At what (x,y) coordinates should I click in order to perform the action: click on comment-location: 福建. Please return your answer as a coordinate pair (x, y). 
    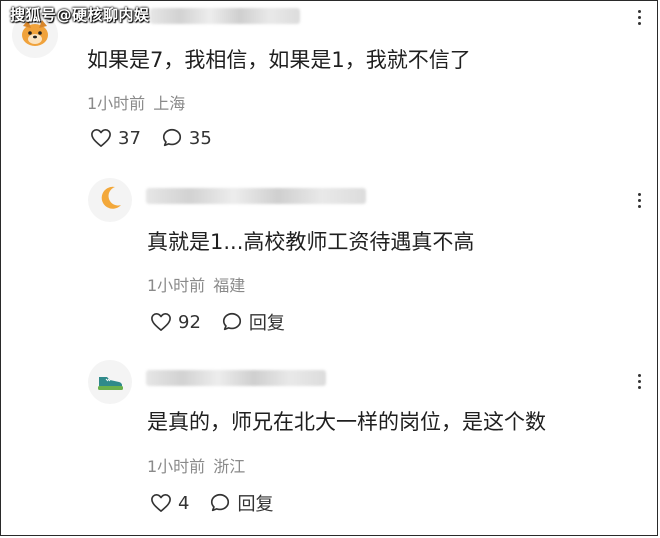
    Looking at the image, I should click on (229, 285).